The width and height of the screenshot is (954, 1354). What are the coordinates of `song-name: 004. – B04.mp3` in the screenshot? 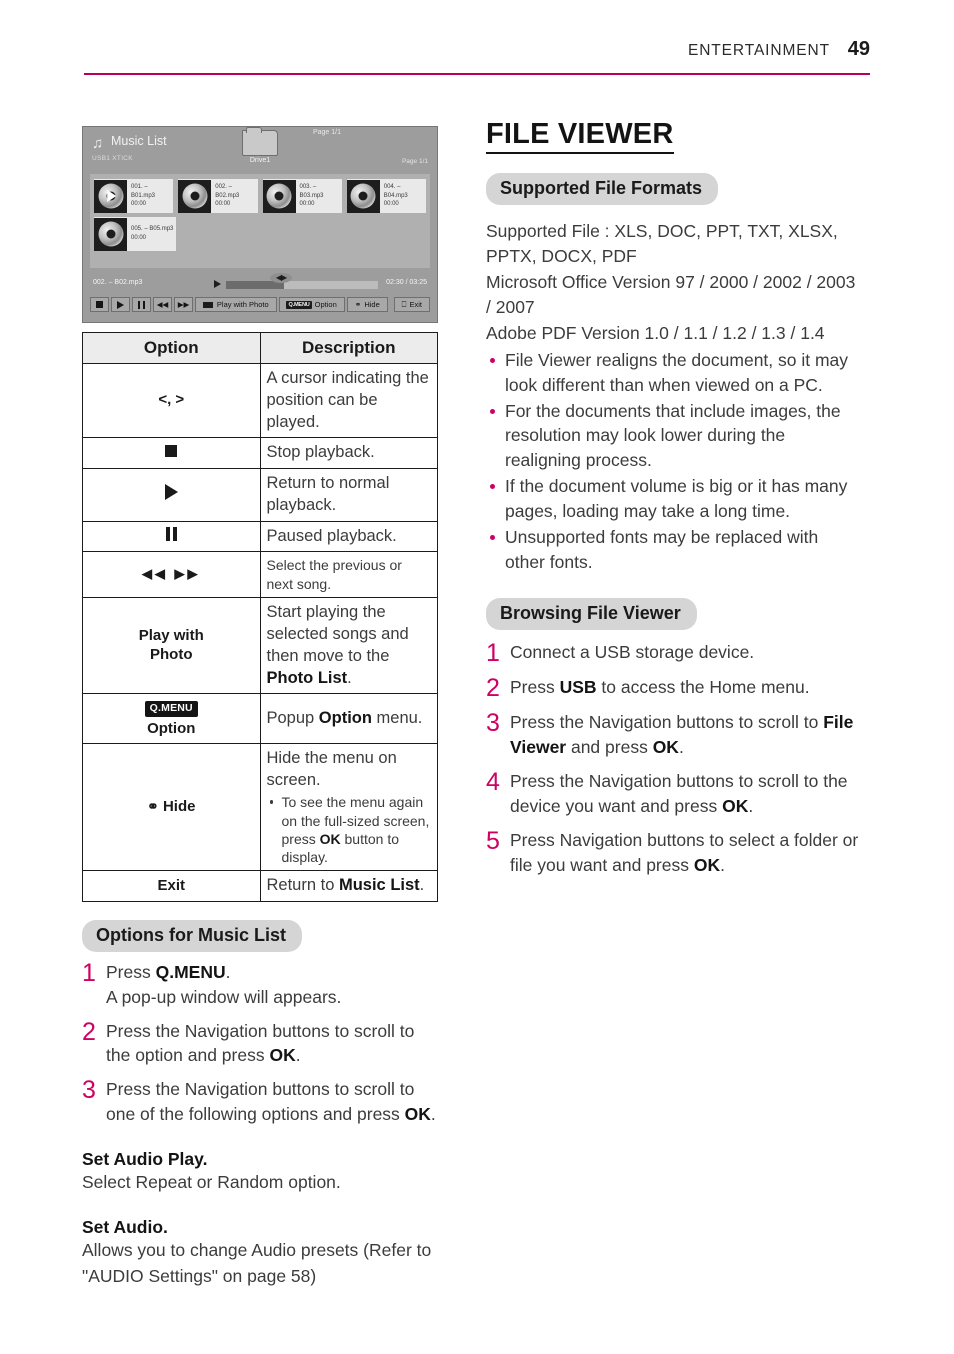 It's located at (395, 191).